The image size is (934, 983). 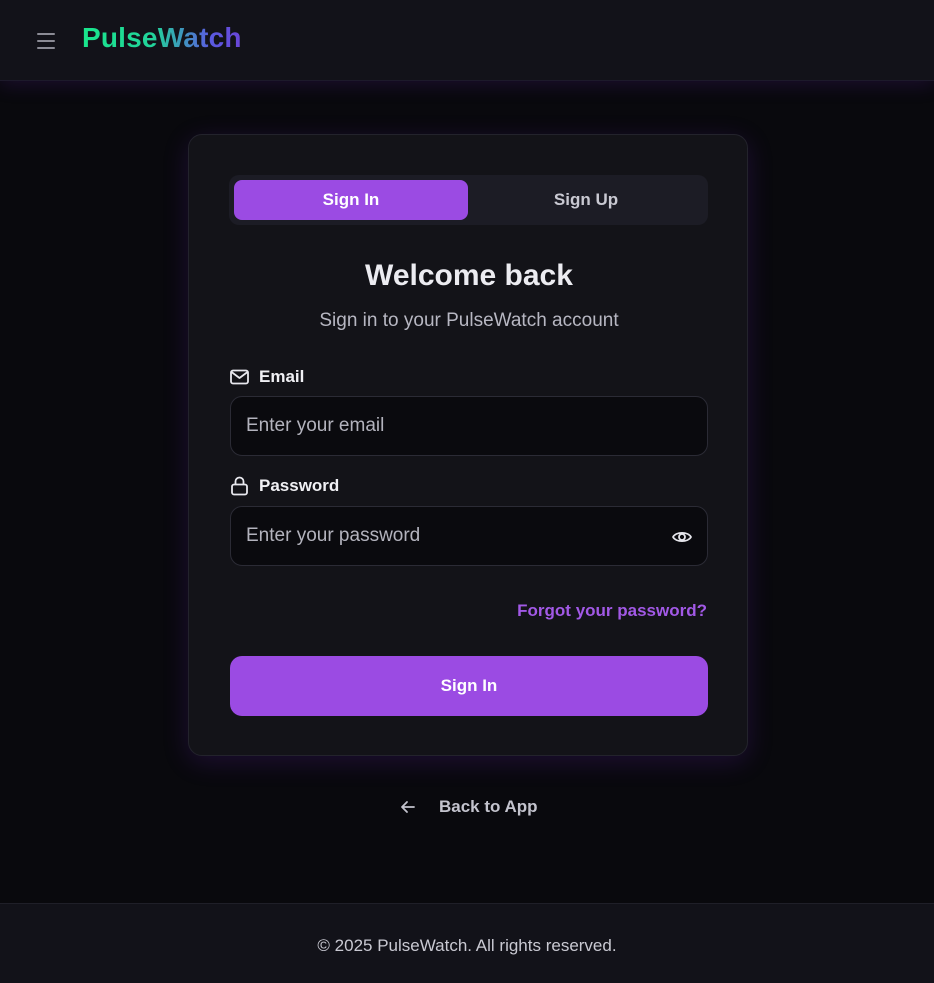 I want to click on arrow-left-icon, so click(x=408, y=807).